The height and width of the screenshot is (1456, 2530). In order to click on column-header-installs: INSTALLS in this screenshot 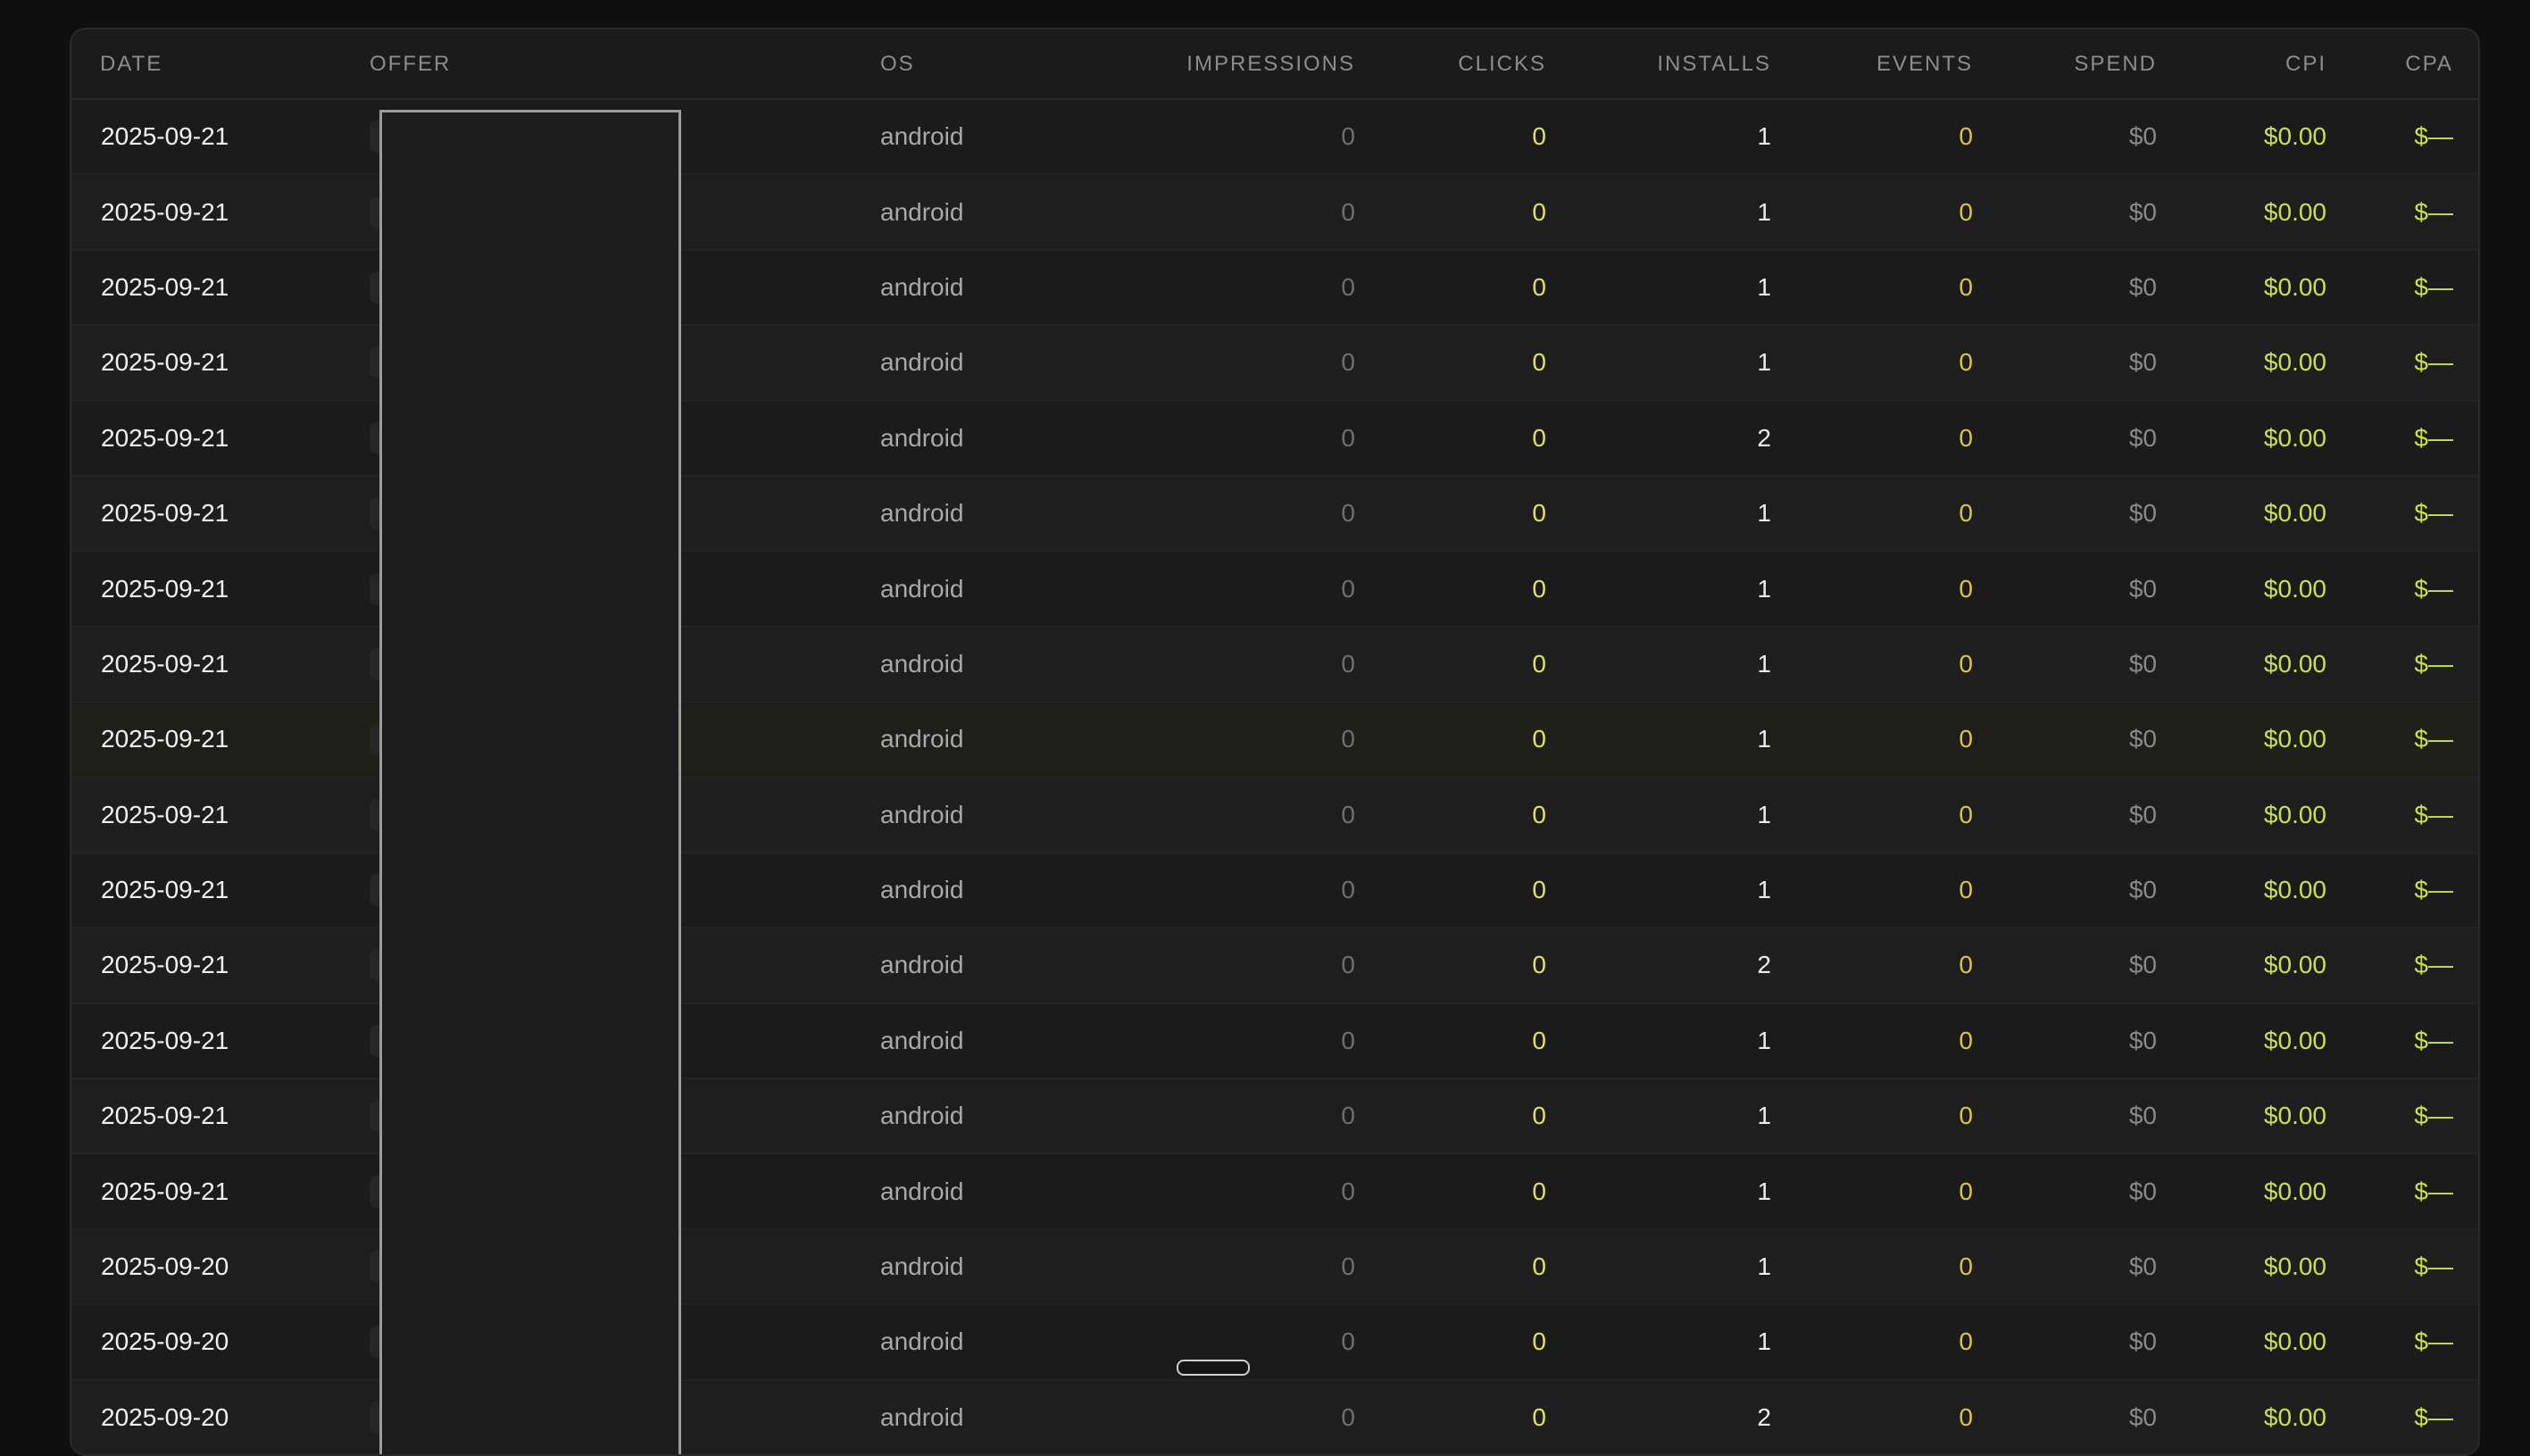, I will do `click(1687, 64)`.